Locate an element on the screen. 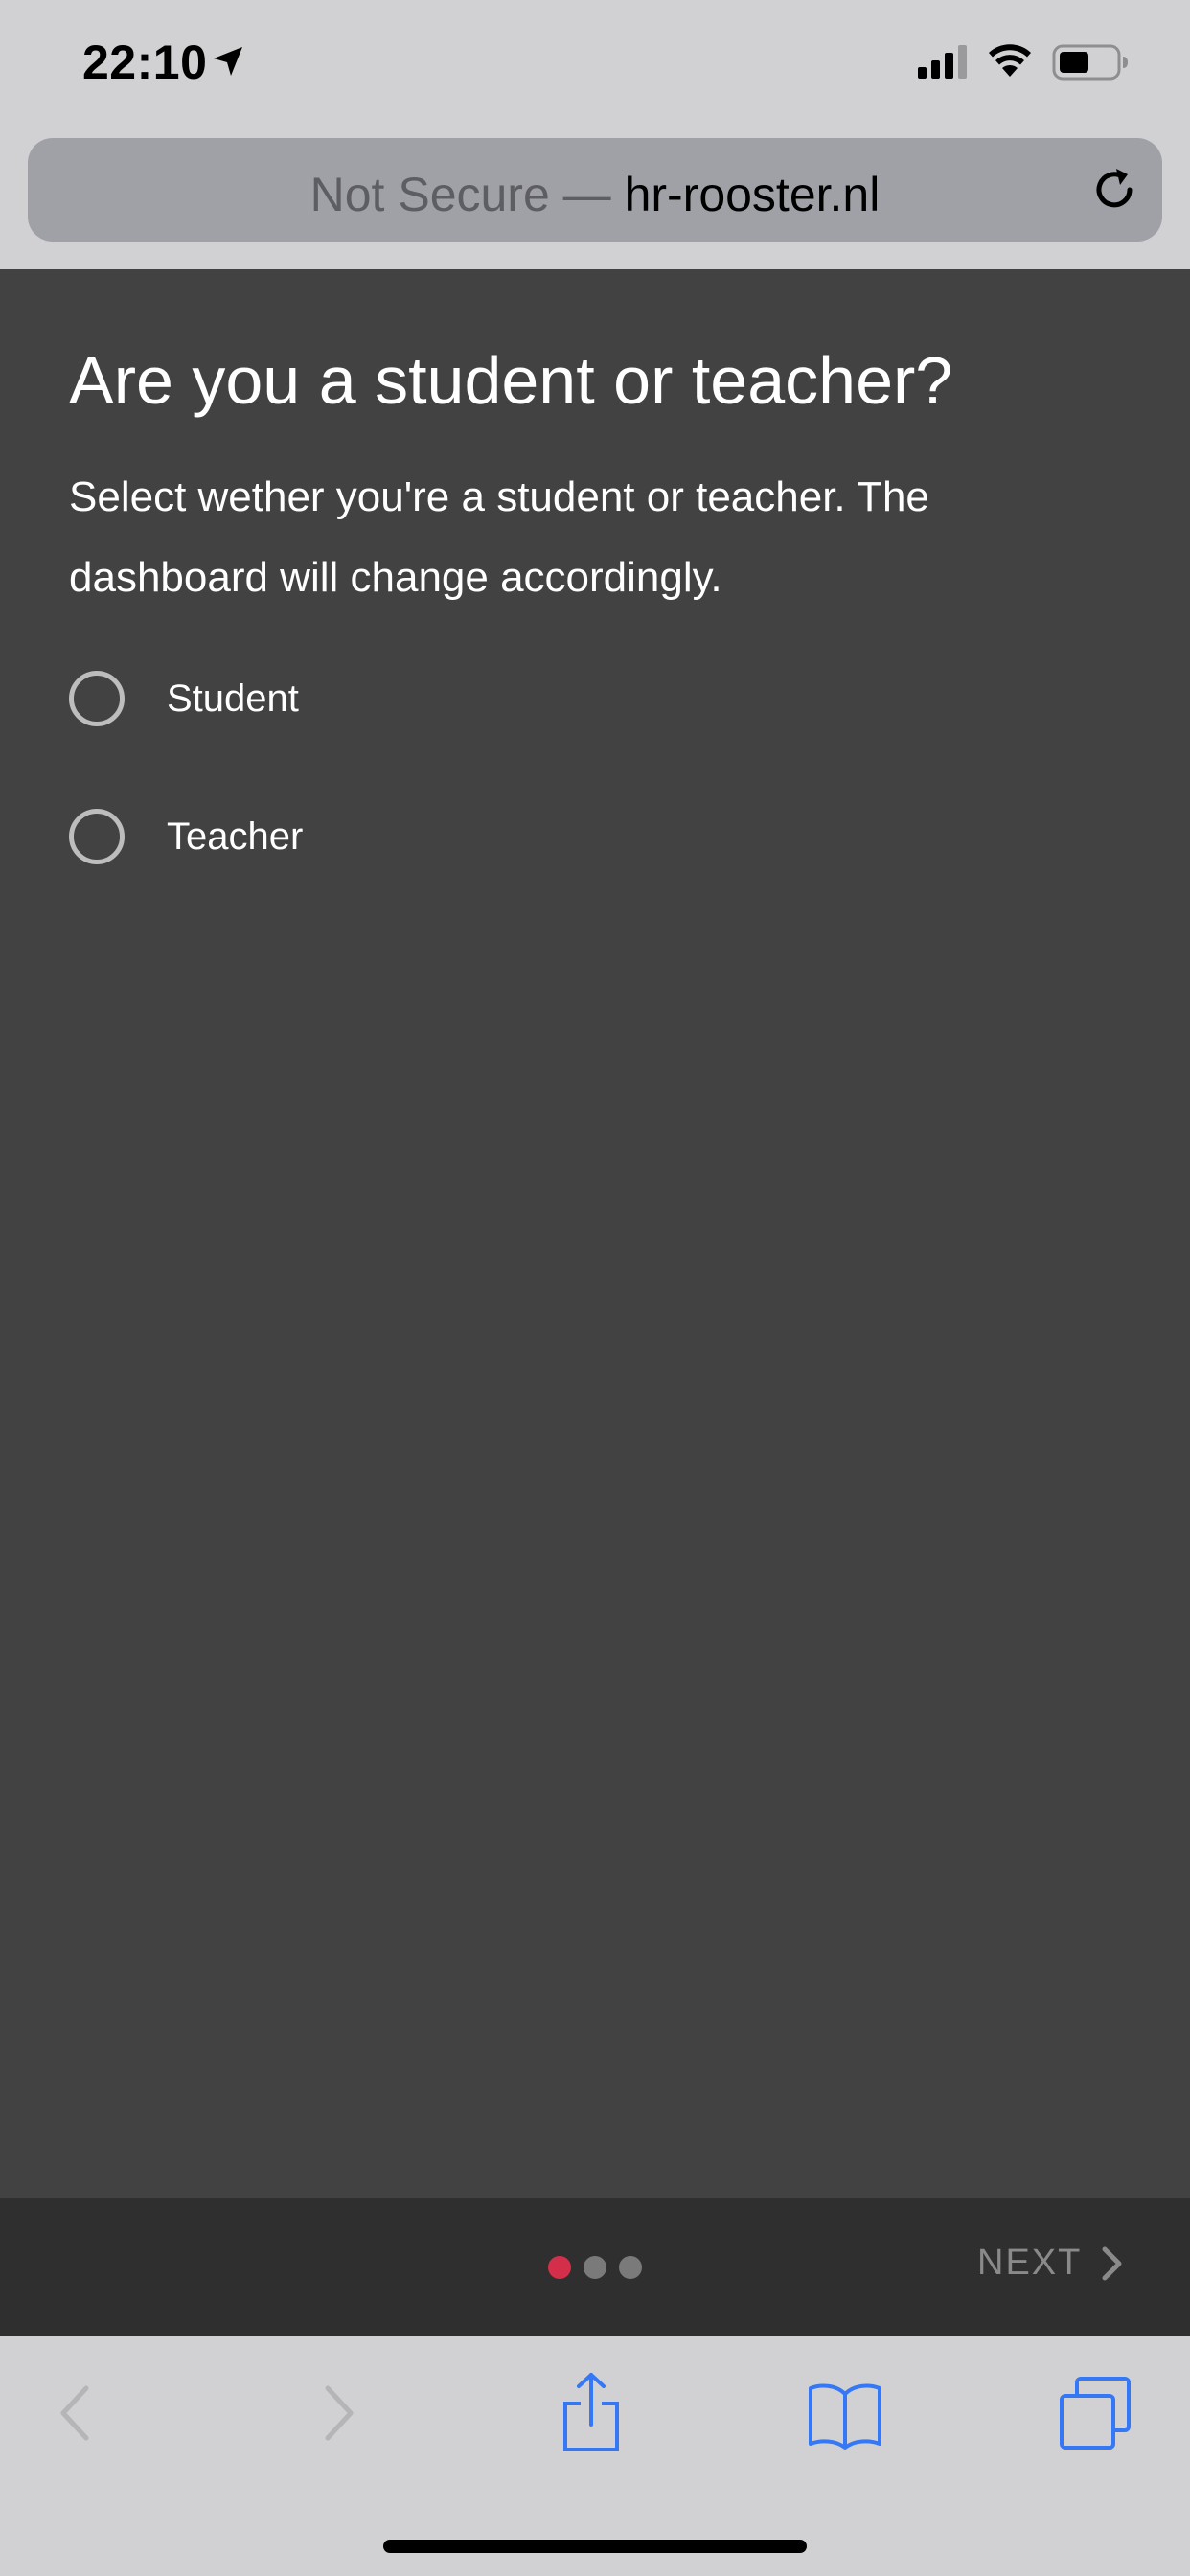 The height and width of the screenshot is (2576, 1190). battery-icon is located at coordinates (1090, 62).